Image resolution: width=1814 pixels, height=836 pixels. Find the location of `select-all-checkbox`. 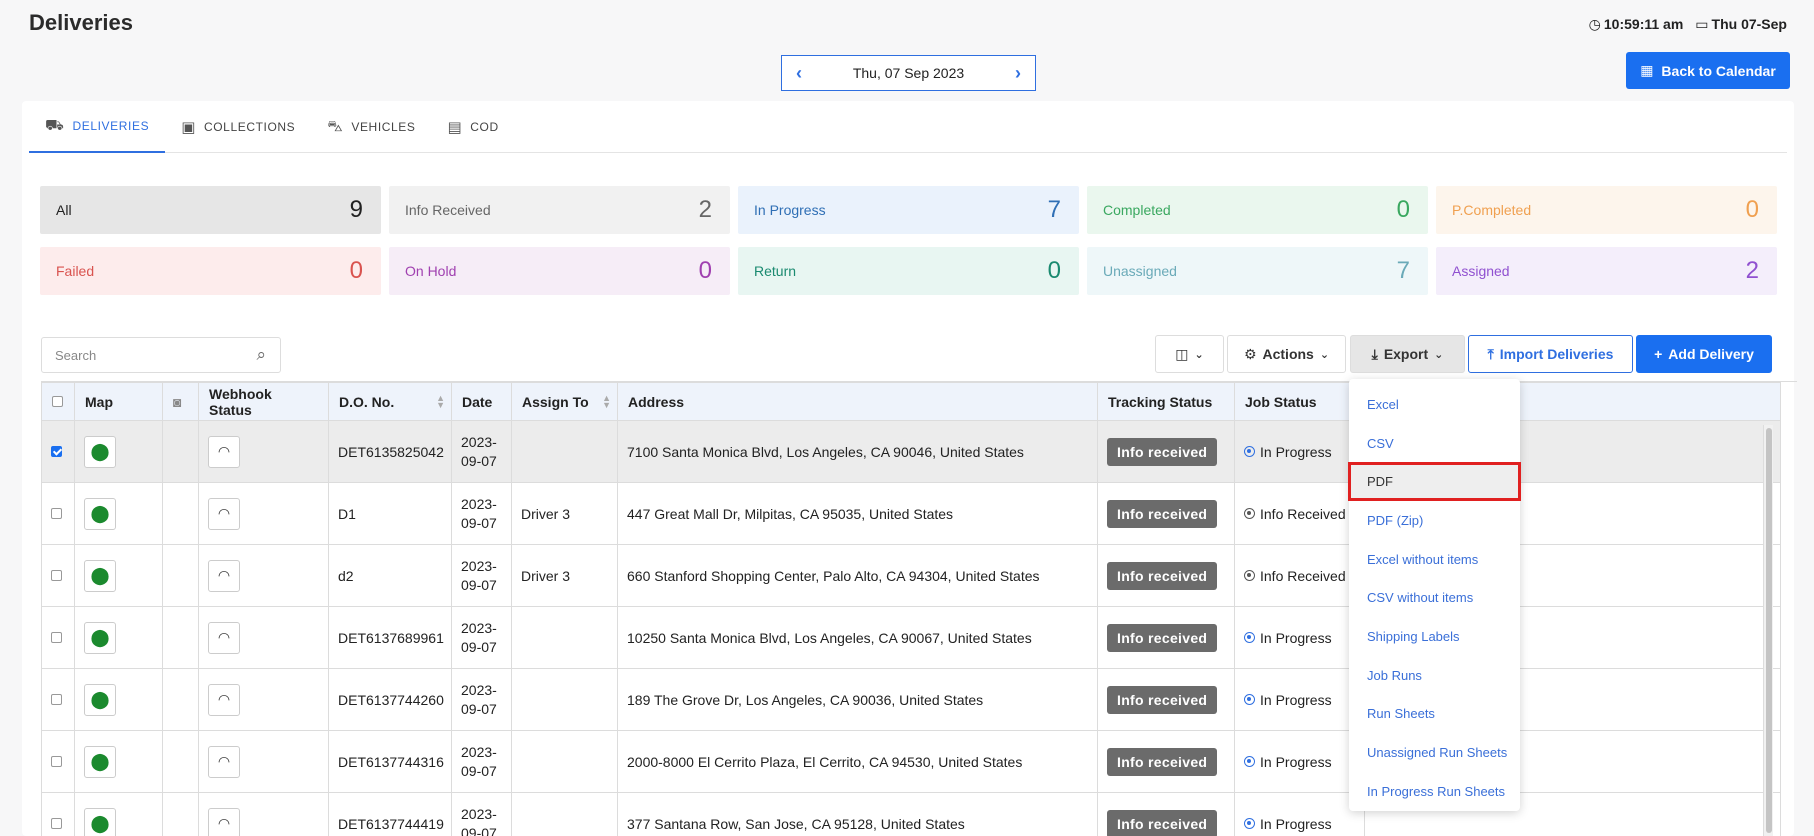

select-all-checkbox is located at coordinates (57, 401).